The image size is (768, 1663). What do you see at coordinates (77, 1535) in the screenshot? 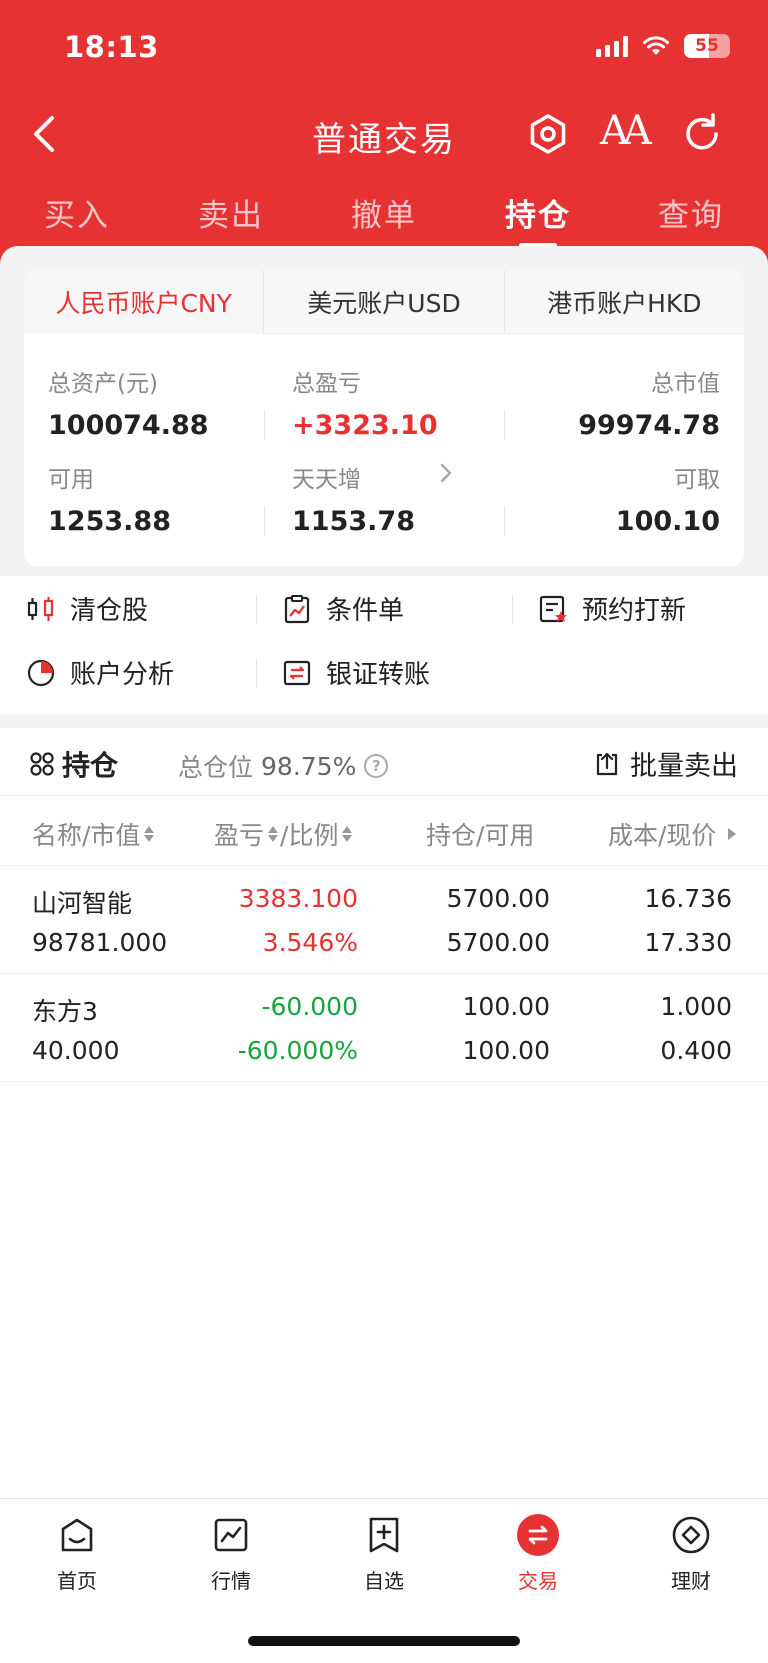
I see `home-icon` at bounding box center [77, 1535].